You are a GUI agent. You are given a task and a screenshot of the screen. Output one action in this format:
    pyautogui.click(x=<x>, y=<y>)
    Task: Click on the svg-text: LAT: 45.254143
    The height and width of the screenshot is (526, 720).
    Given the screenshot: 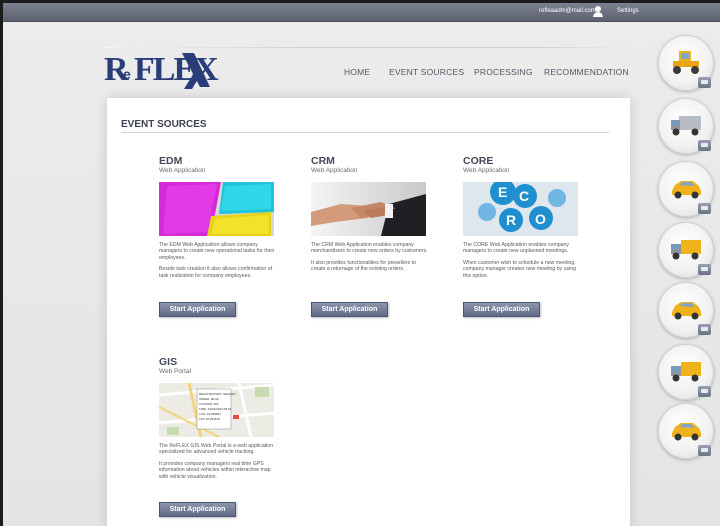 What is the action you would take?
    pyautogui.click(x=209, y=419)
    